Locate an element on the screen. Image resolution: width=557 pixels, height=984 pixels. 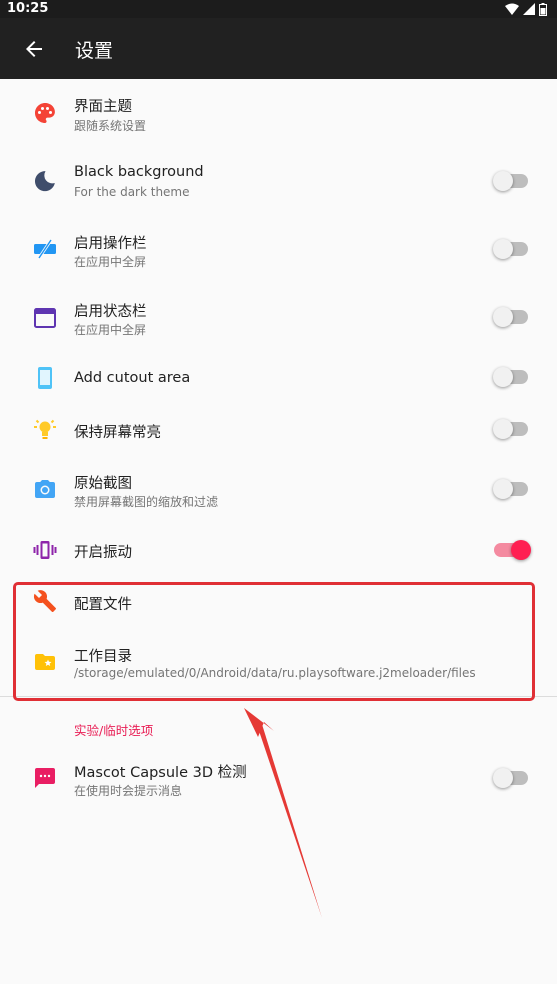
setting-subtitle: For the dark theme is located at coordinates (132, 192).